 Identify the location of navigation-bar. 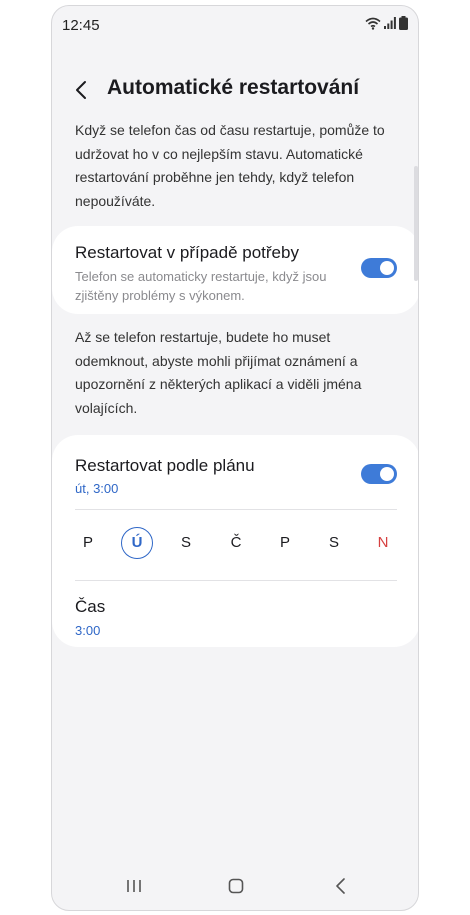
(235, 886).